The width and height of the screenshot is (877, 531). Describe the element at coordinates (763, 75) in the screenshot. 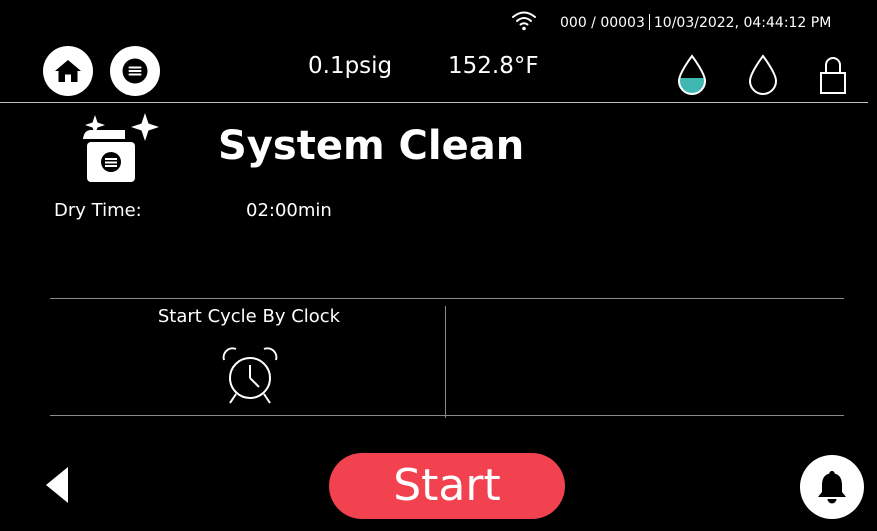

I see `water-drop-empty-icon` at that location.